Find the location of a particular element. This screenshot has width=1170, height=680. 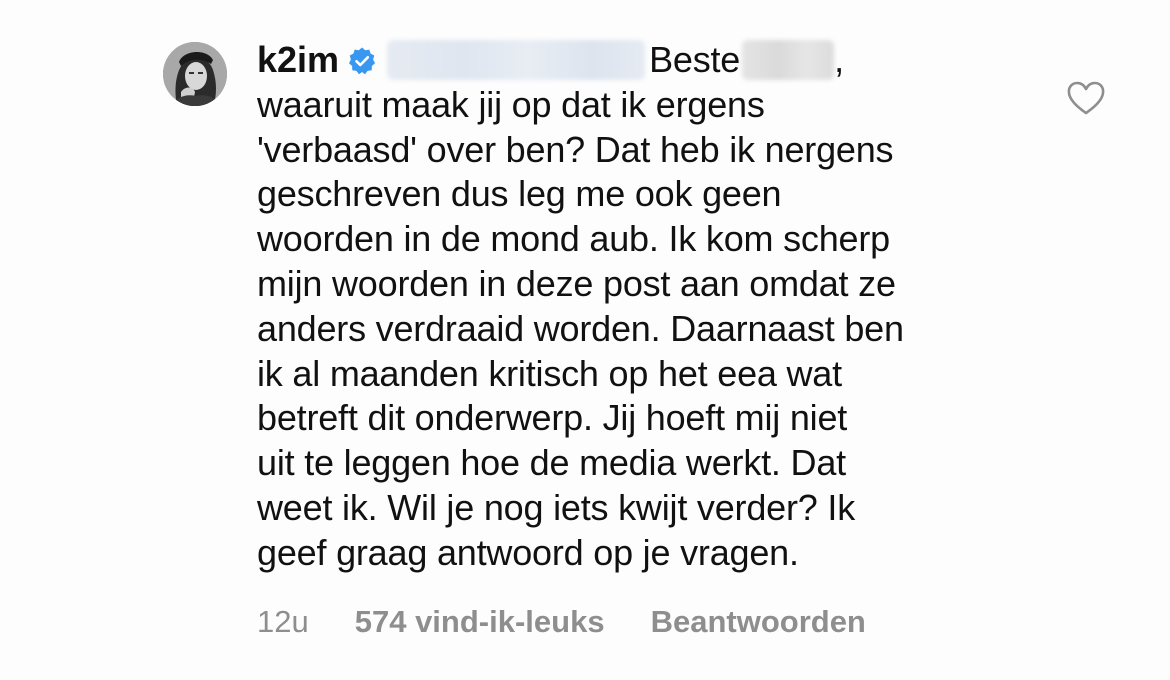

comment-first-line: k2im Beste, is located at coordinates (637, 60).